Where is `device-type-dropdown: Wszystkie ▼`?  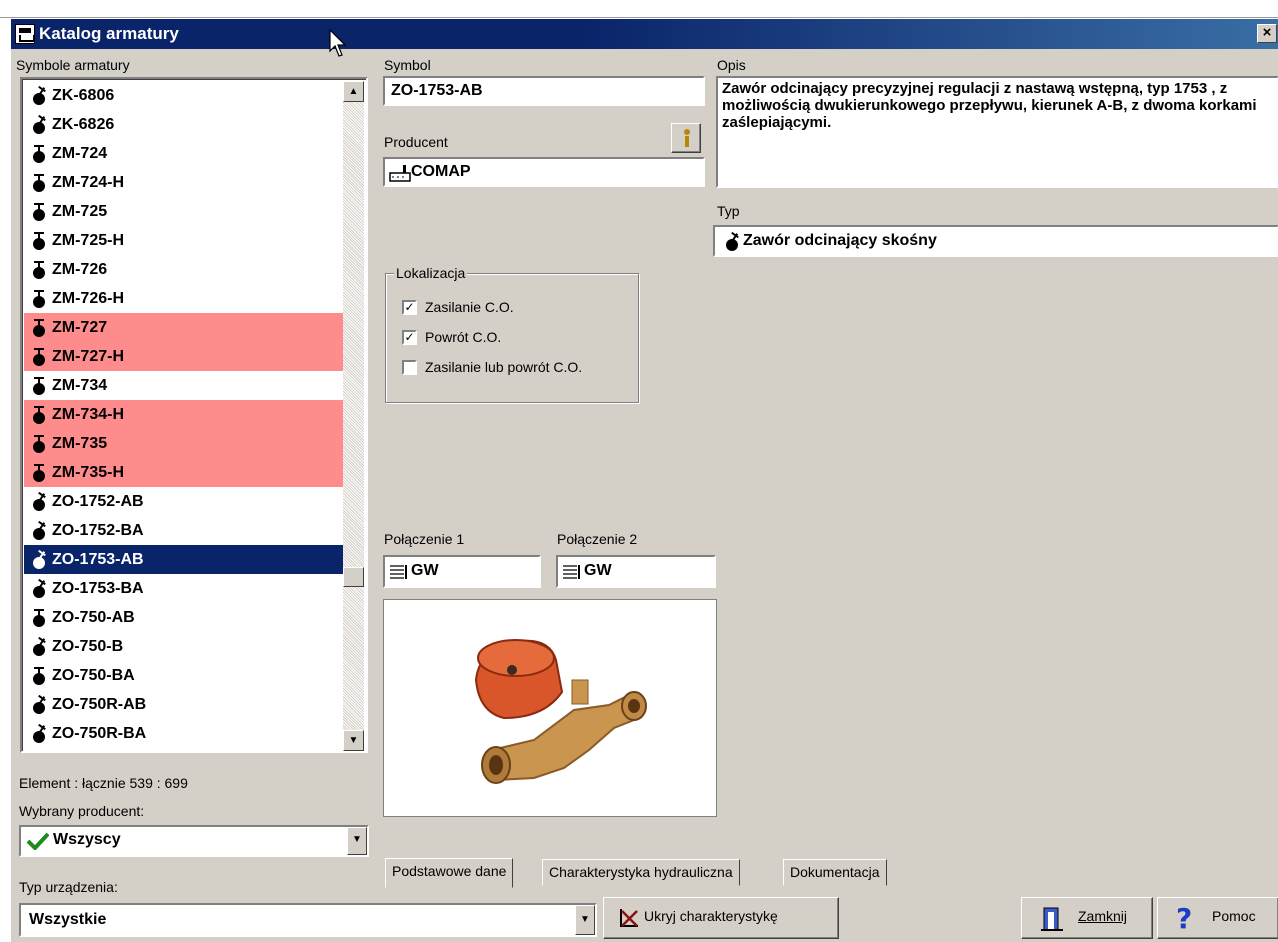
device-type-dropdown: Wszystkie ▼ is located at coordinates (308, 920).